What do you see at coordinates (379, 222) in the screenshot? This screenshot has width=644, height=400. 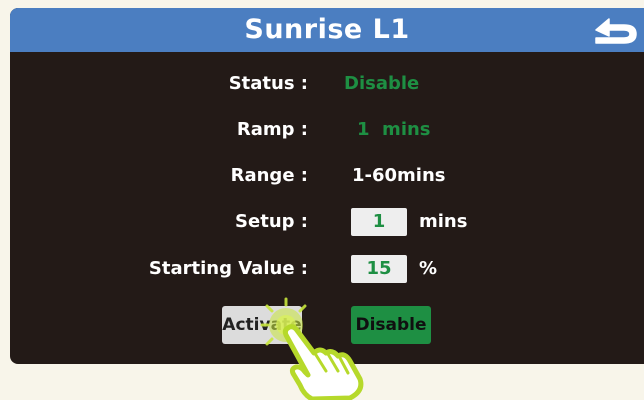 I see `setup-input: 1` at bounding box center [379, 222].